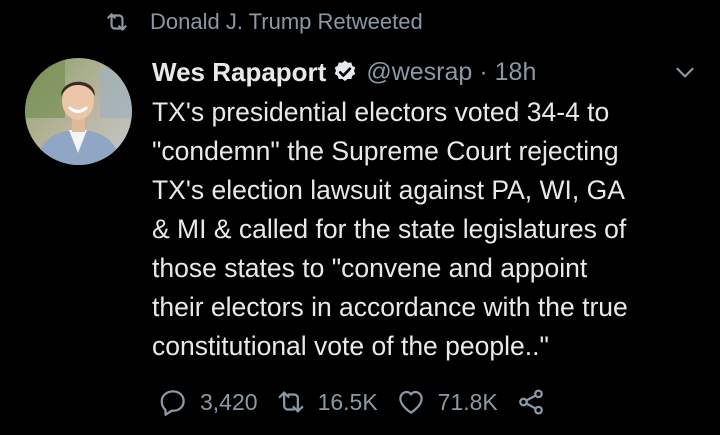  I want to click on verified-badge-icon, so click(345, 72).